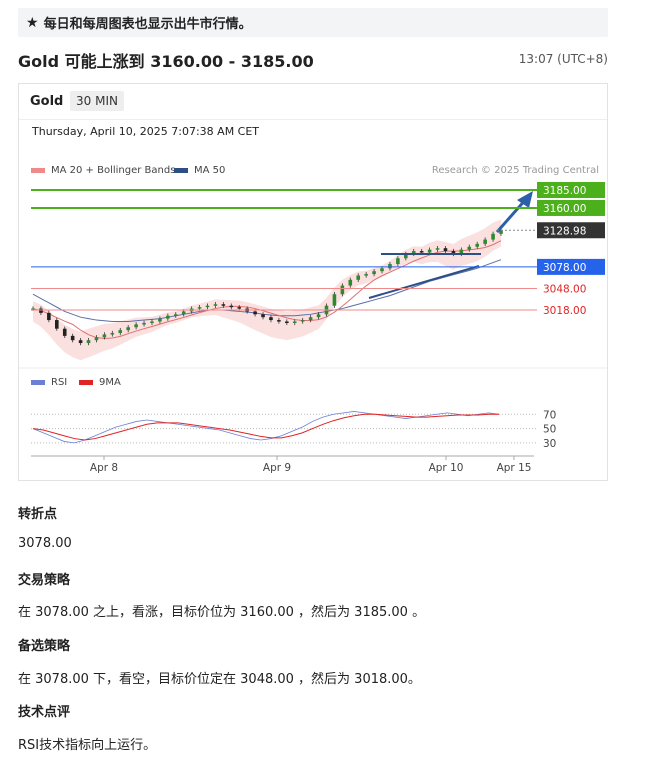 Image resolution: width=663 pixels, height=759 pixels. What do you see at coordinates (44, 712) in the screenshot?
I see `section-label-comment: 技术点评` at bounding box center [44, 712].